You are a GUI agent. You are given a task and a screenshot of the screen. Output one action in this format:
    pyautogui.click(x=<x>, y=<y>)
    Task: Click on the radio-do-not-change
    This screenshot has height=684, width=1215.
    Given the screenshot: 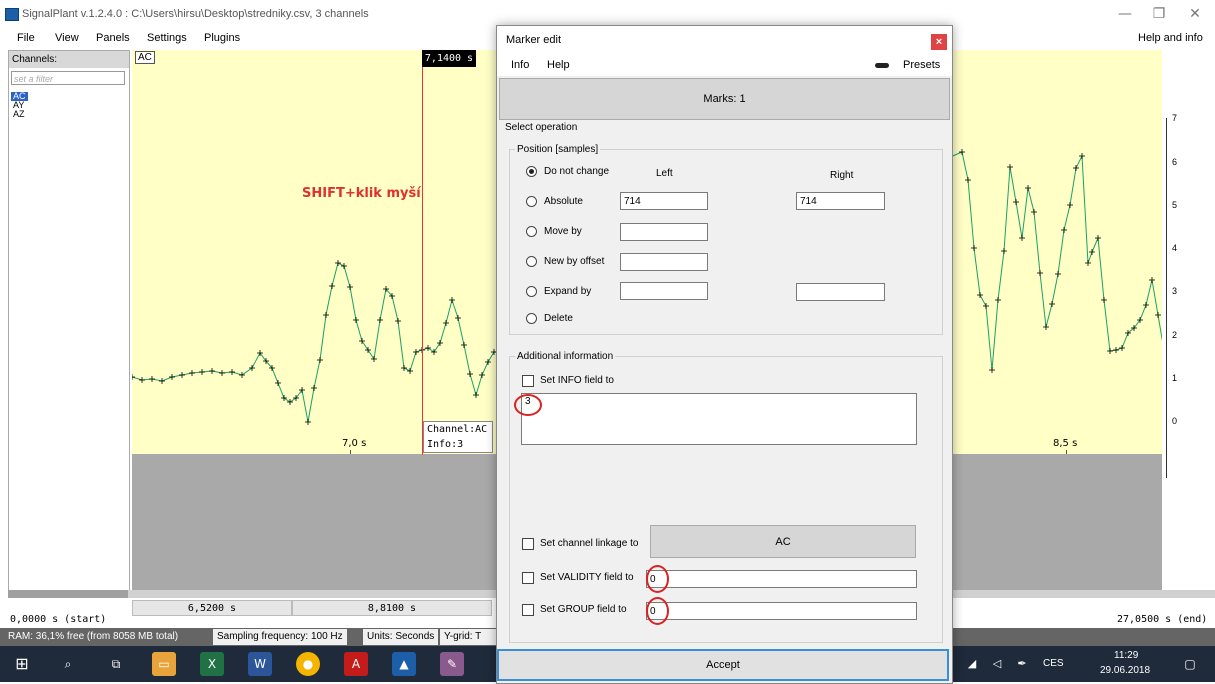 What is the action you would take?
    pyautogui.click(x=531, y=171)
    